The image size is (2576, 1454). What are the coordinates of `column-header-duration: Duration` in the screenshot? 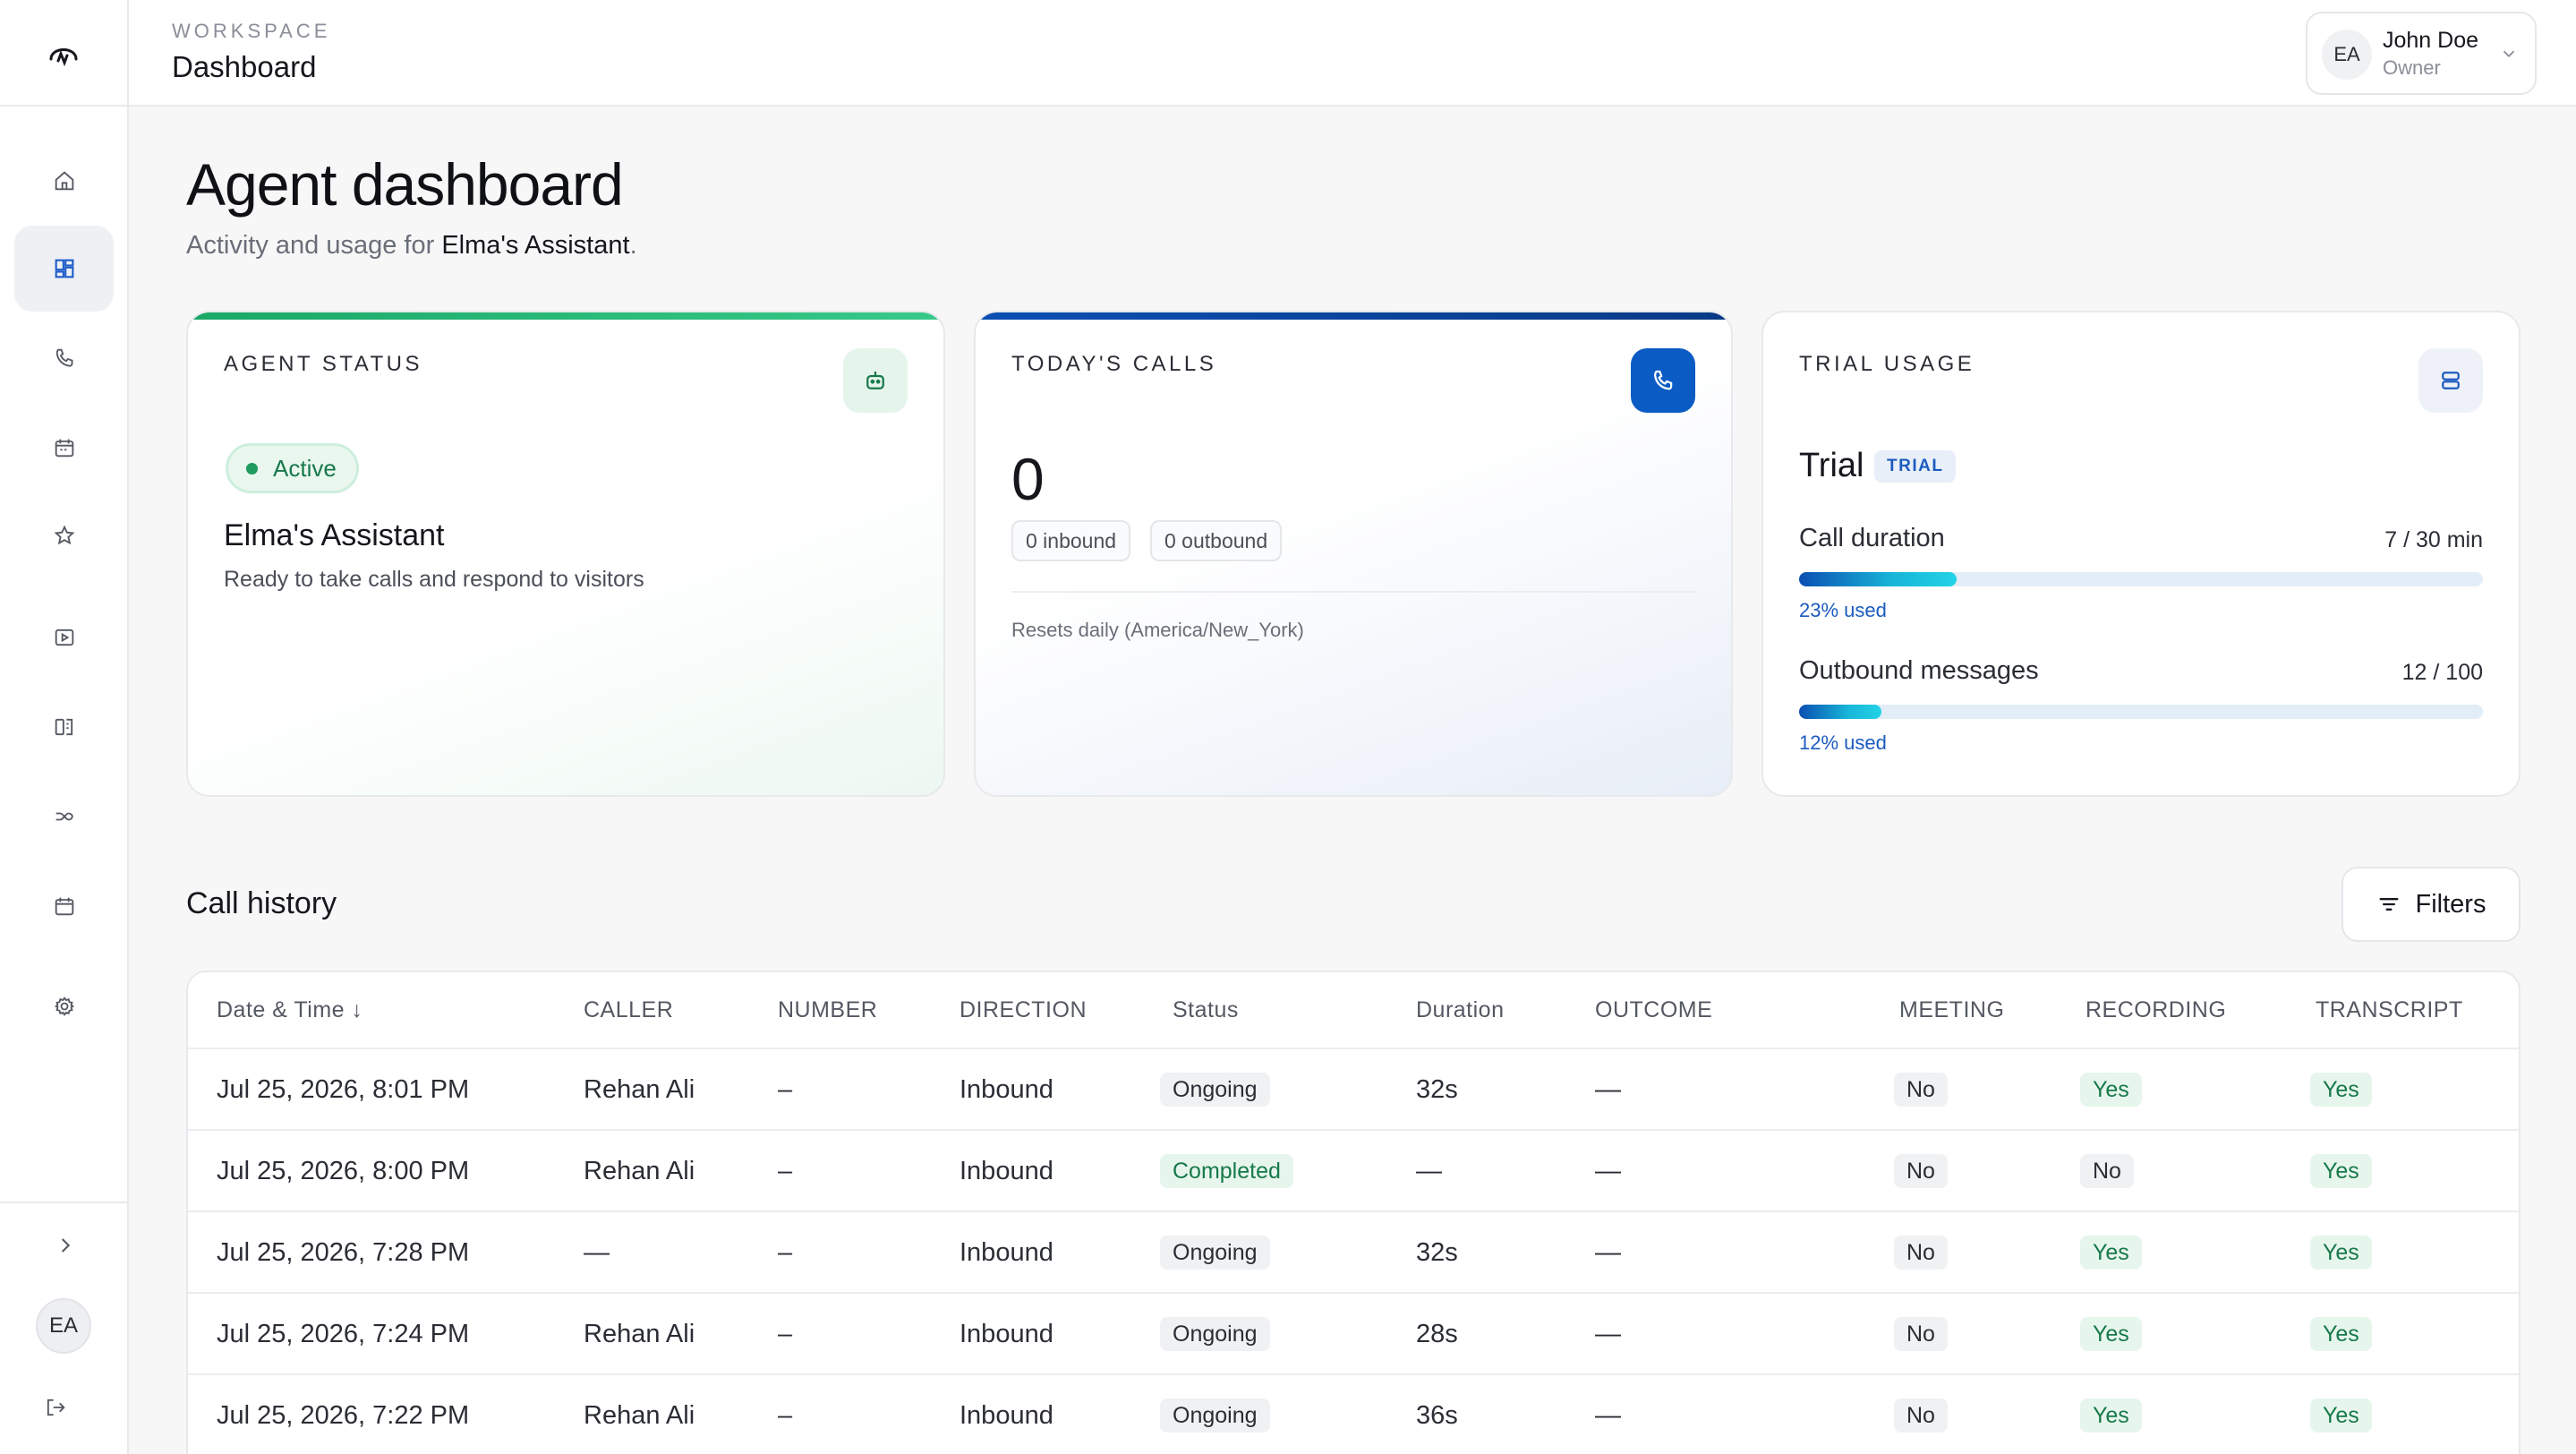 It's located at (1460, 1009).